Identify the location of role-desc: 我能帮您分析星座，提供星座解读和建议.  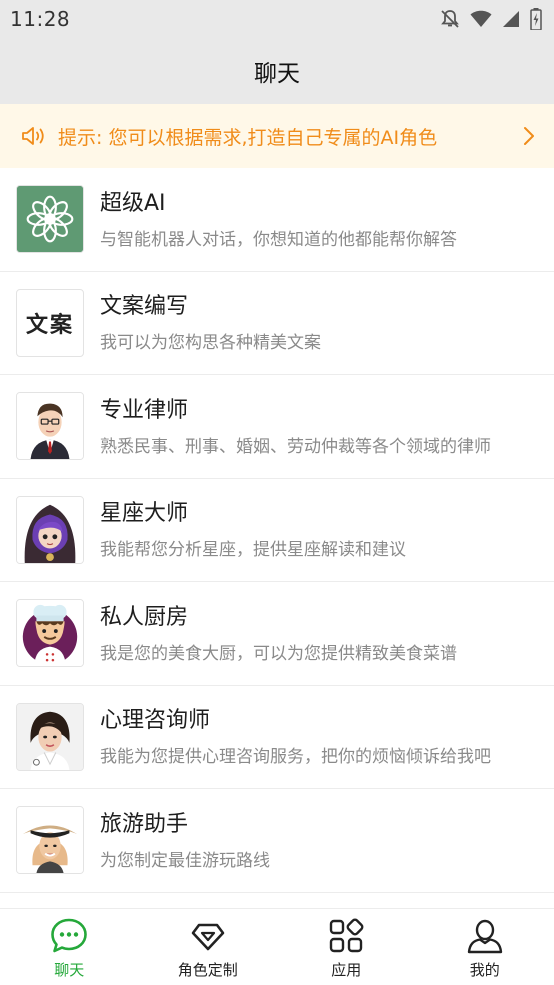
(253, 550).